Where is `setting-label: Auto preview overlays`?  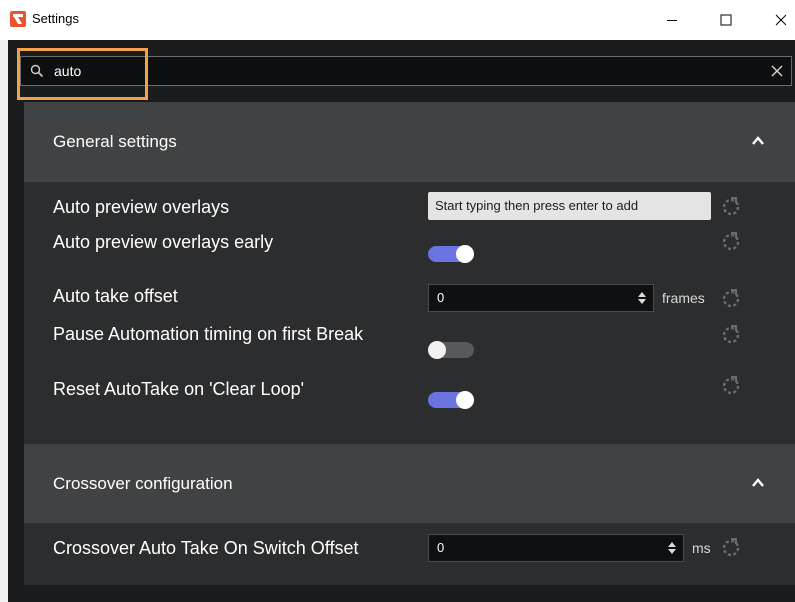 setting-label: Auto preview overlays is located at coordinates (141, 207).